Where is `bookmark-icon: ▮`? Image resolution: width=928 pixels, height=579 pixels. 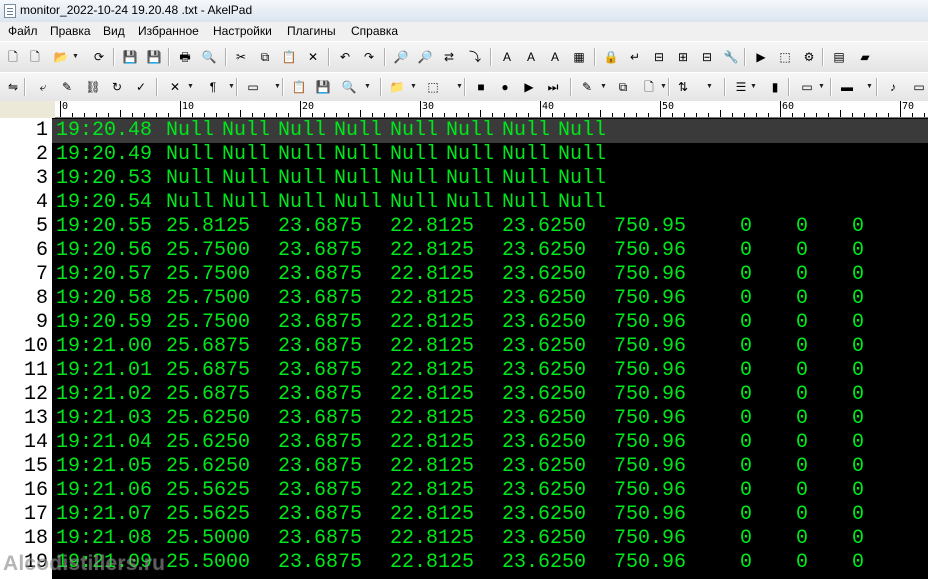
bookmark-icon: ▮ is located at coordinates (775, 87).